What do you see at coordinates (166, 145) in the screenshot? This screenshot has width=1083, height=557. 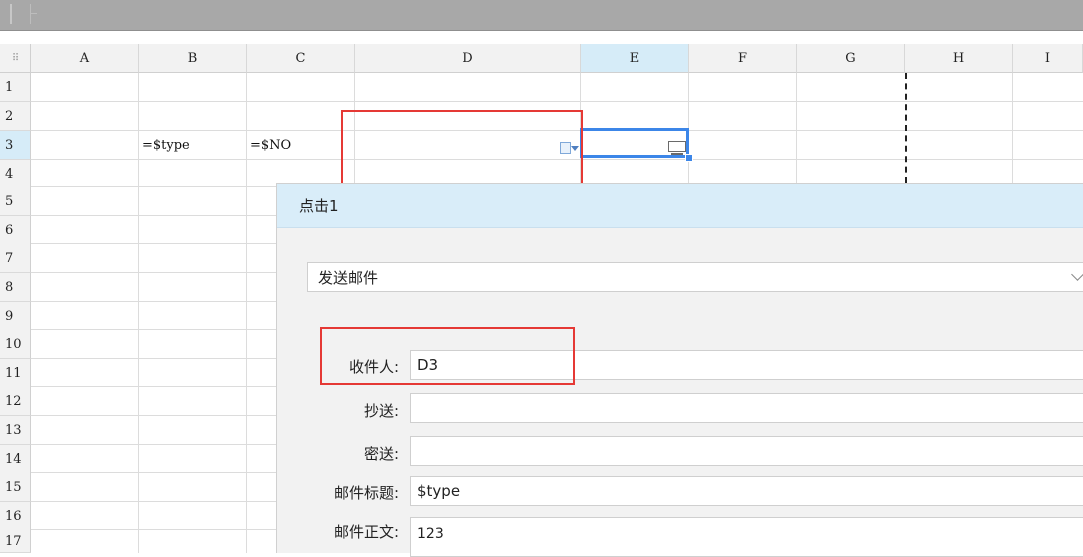 I see `cell-b3: =$type` at bounding box center [166, 145].